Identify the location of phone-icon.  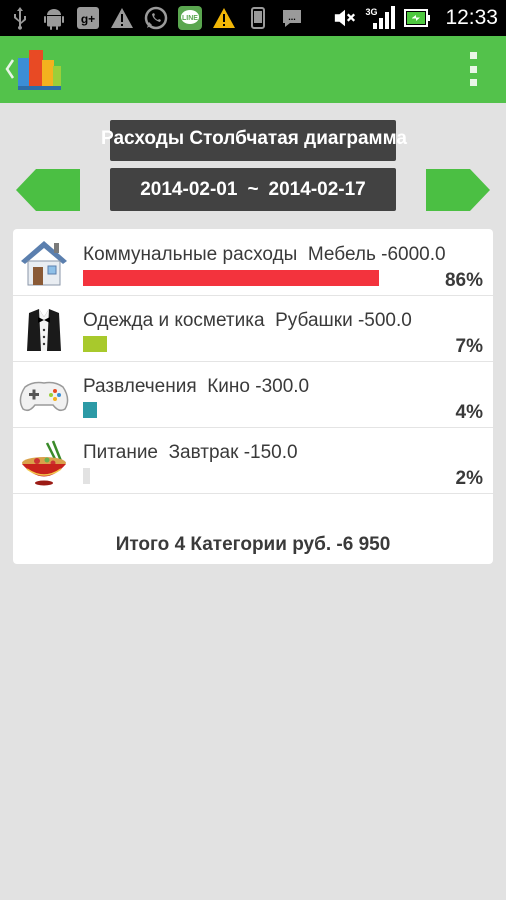
(258, 18).